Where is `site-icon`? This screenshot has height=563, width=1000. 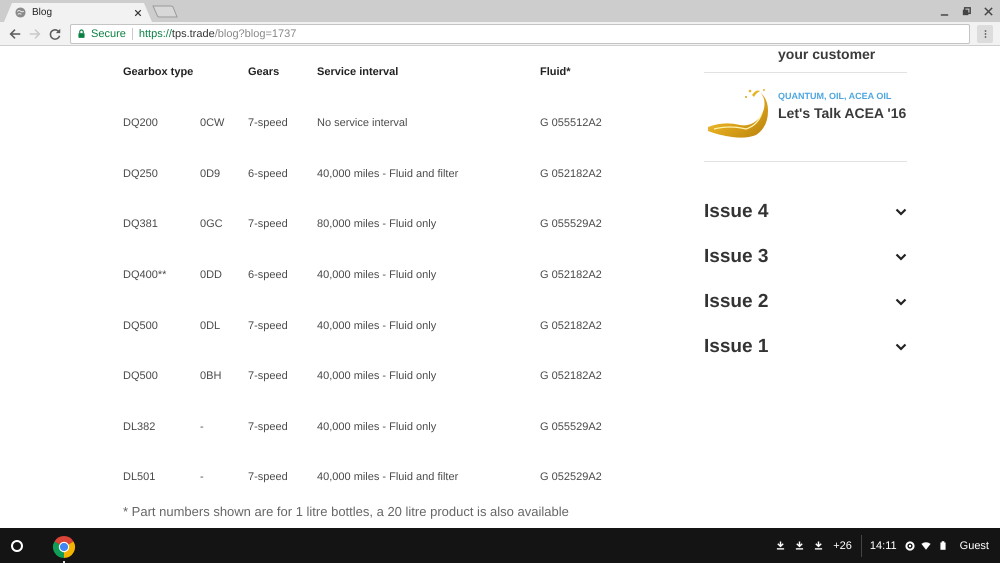
site-icon is located at coordinates (20, 12).